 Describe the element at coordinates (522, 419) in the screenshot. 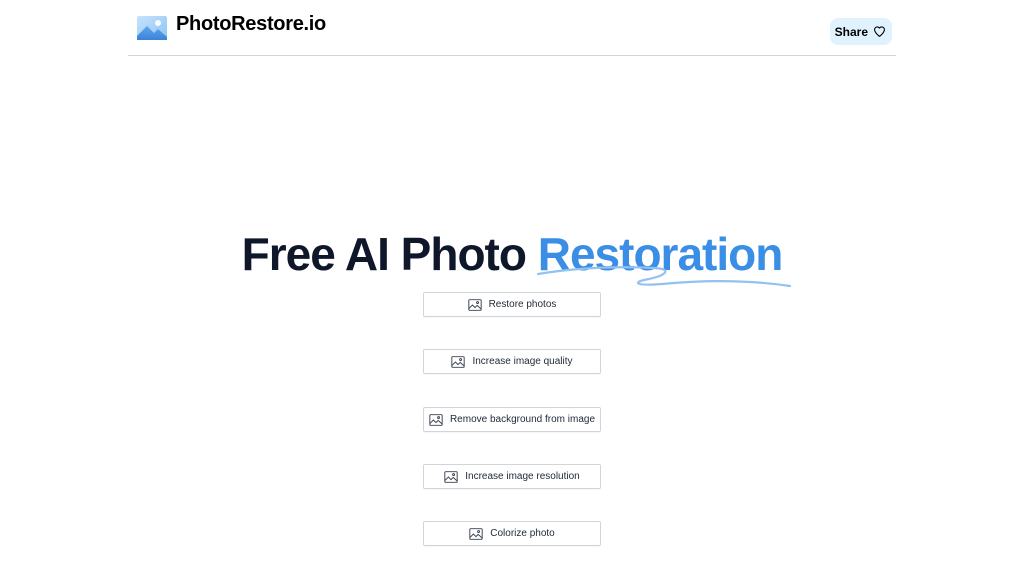

I see `remove-background-label: Remove background from image` at that location.